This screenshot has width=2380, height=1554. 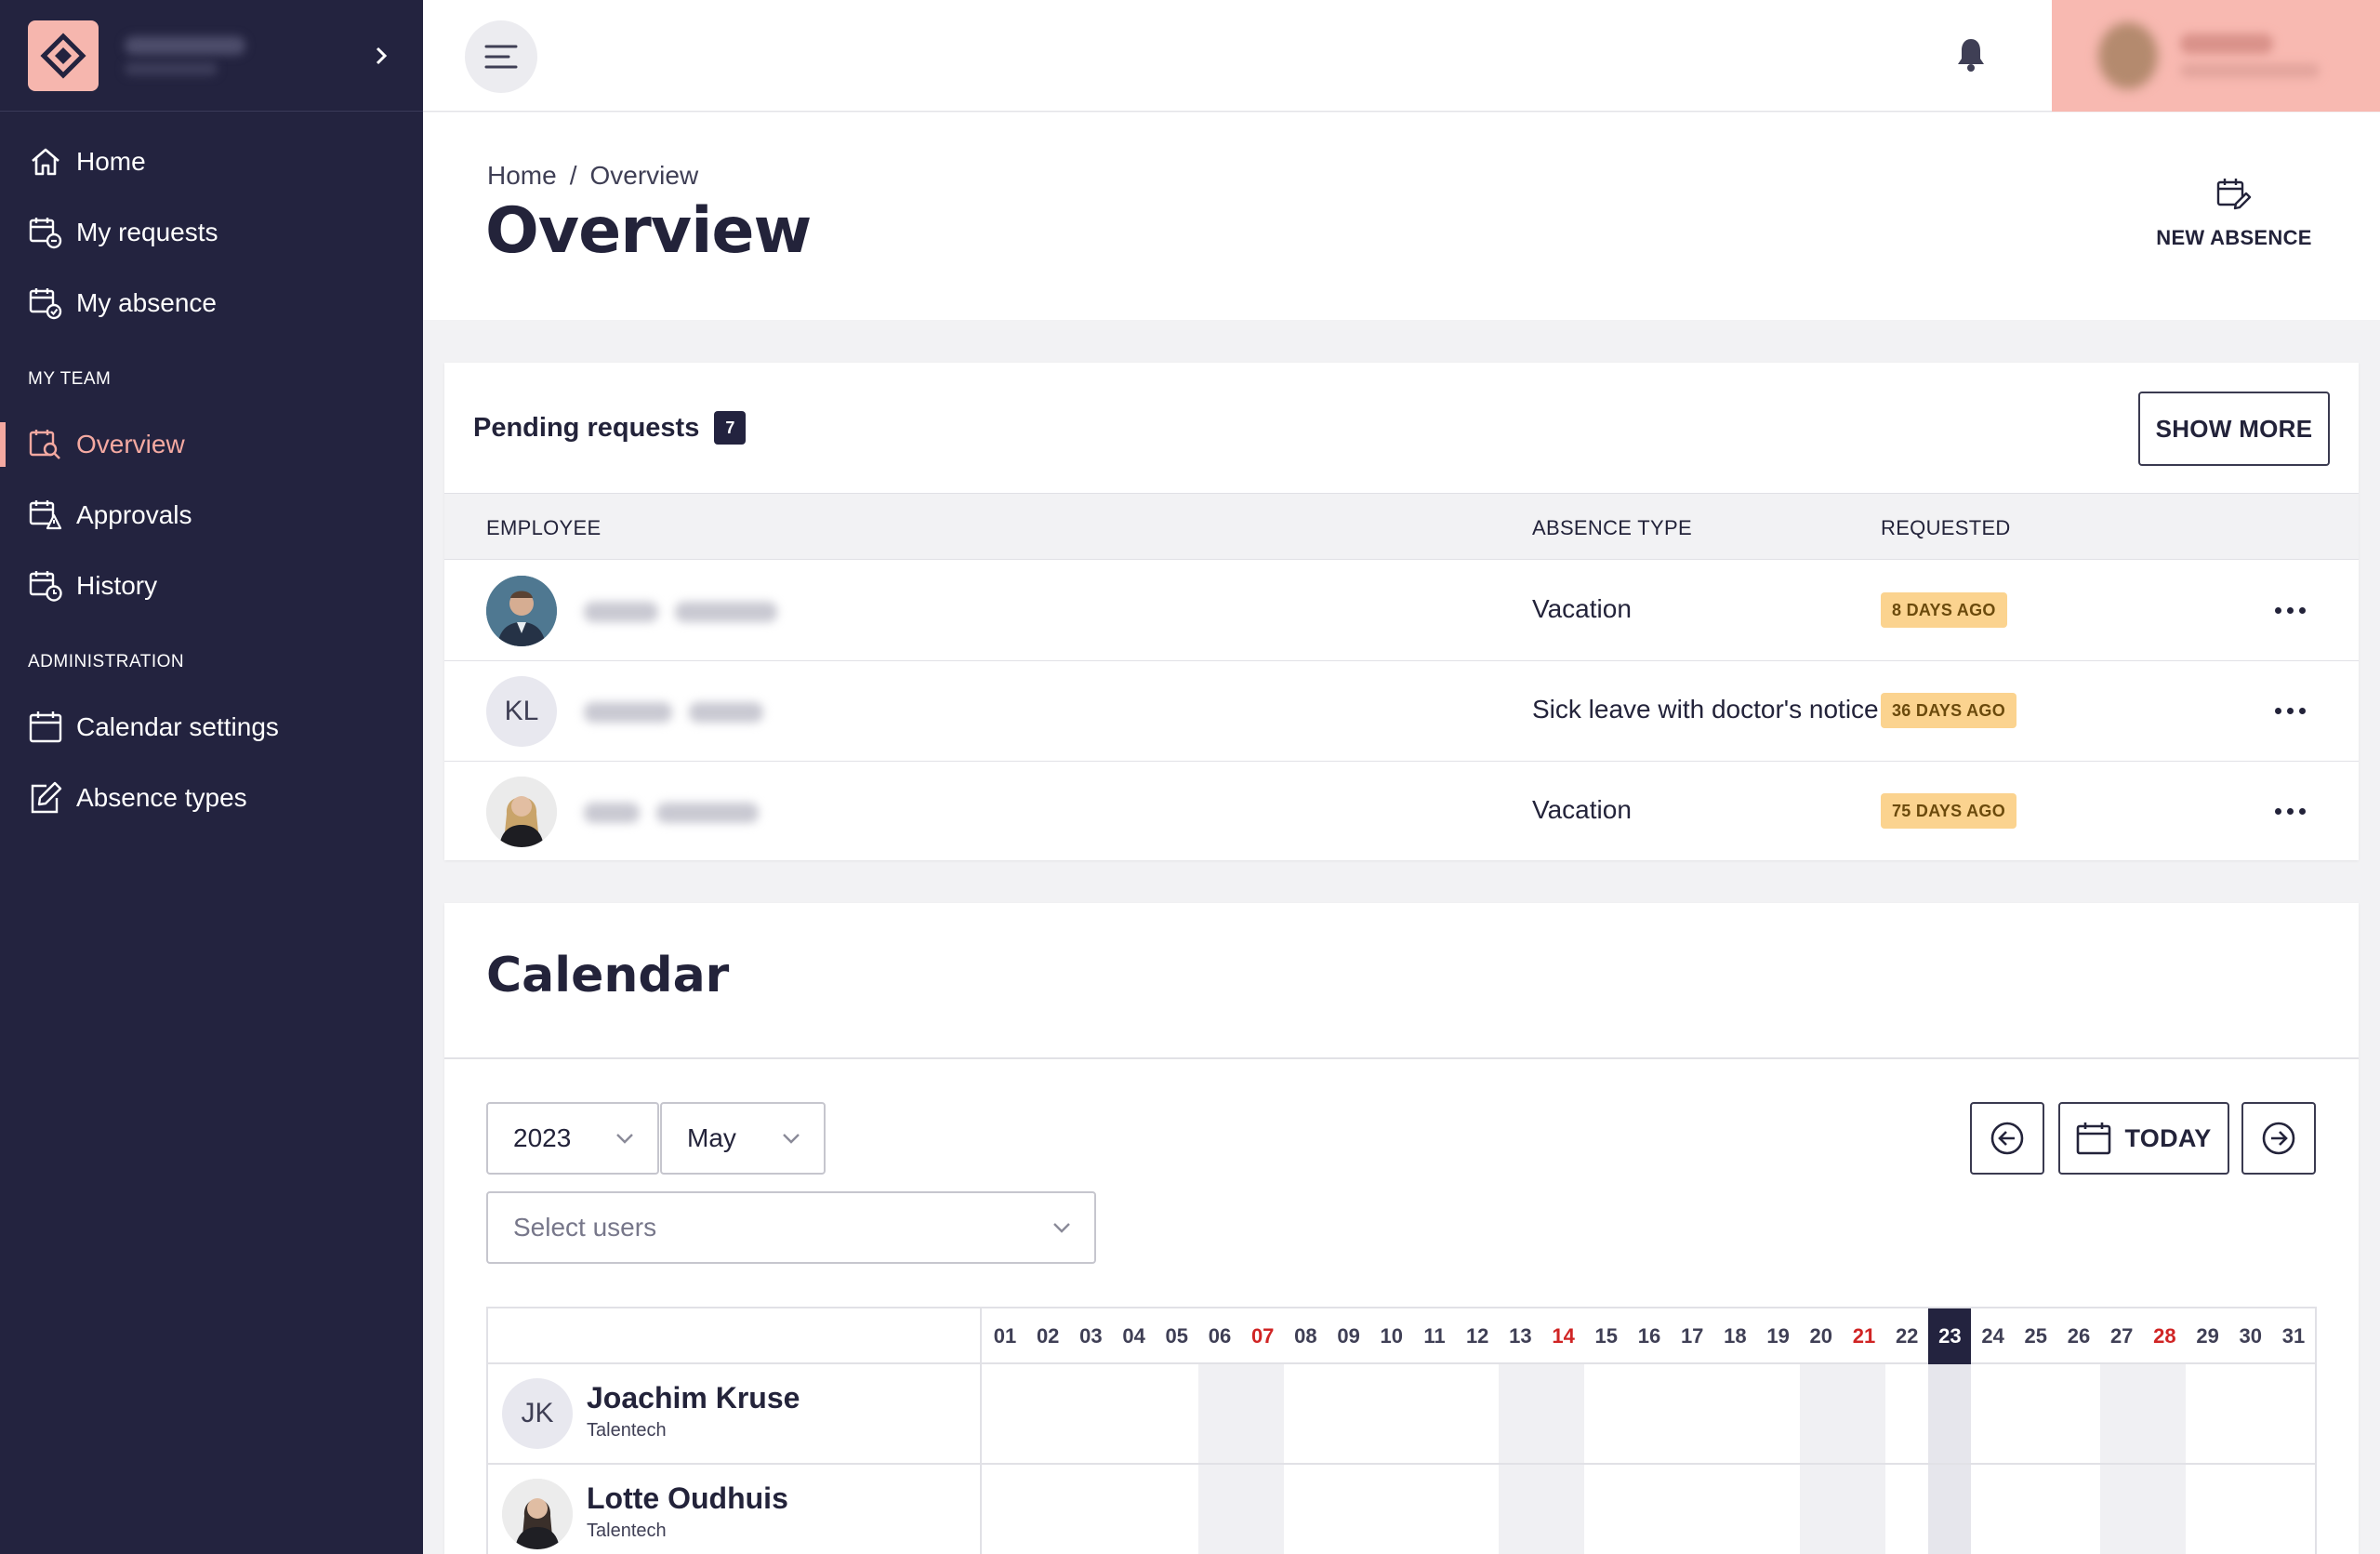 I want to click on calendar-alert-icon, so click(x=45, y=515).